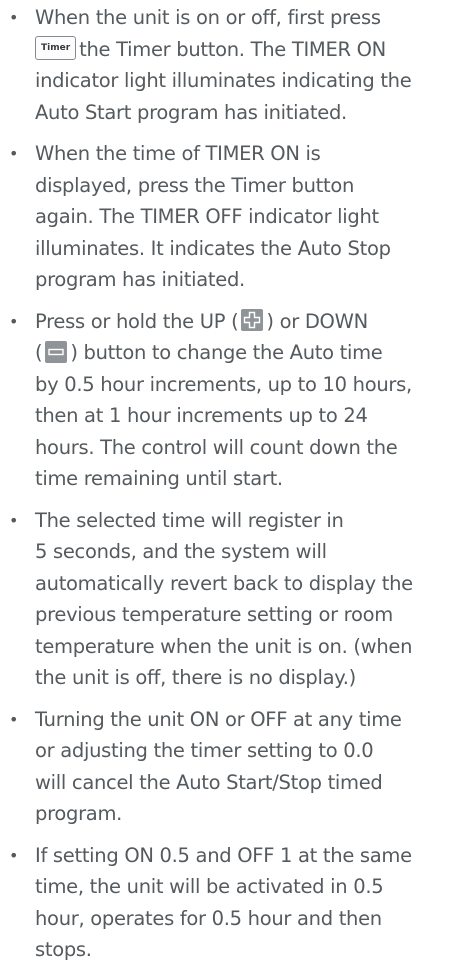  What do you see at coordinates (39, 352) in the screenshot?
I see `text-fragment: (` at bounding box center [39, 352].